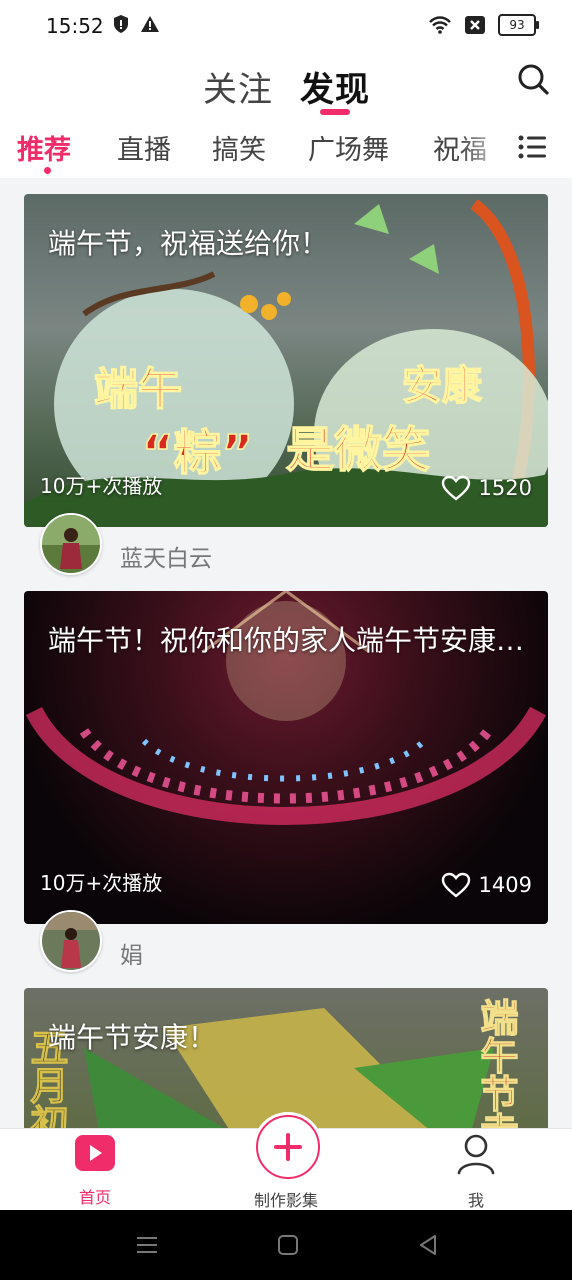 The height and width of the screenshot is (1280, 572). I want to click on system-nav-bar, so click(286, 1245).